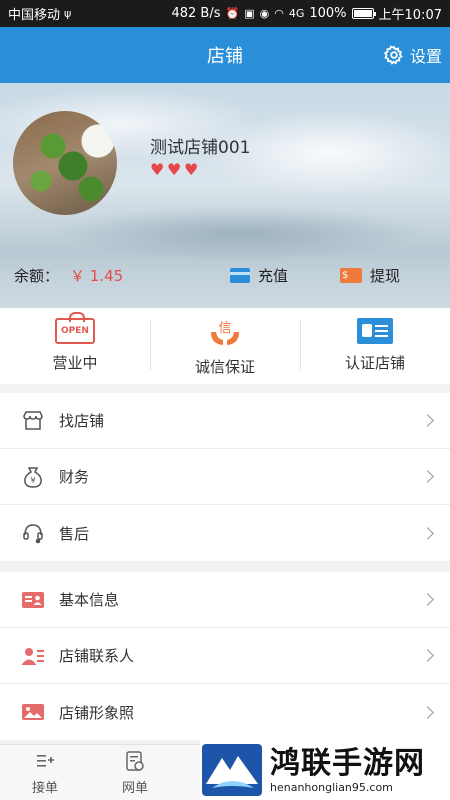 Image resolution: width=450 pixels, height=800 pixels. I want to click on watermark-logo, so click(232, 770).